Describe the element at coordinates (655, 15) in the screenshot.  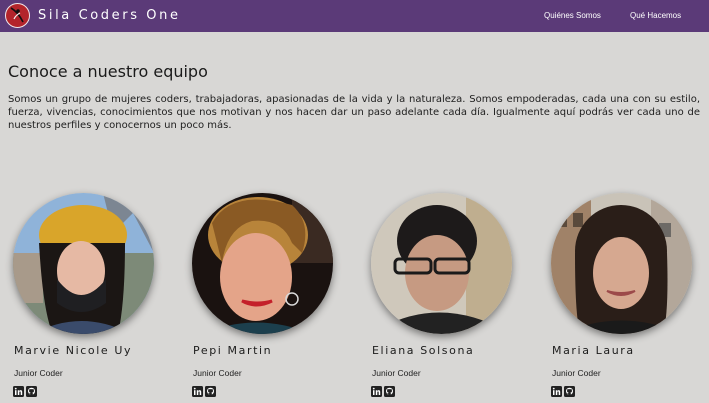
I see `nav-link-que-hacemos: Qué Hacemos` at that location.